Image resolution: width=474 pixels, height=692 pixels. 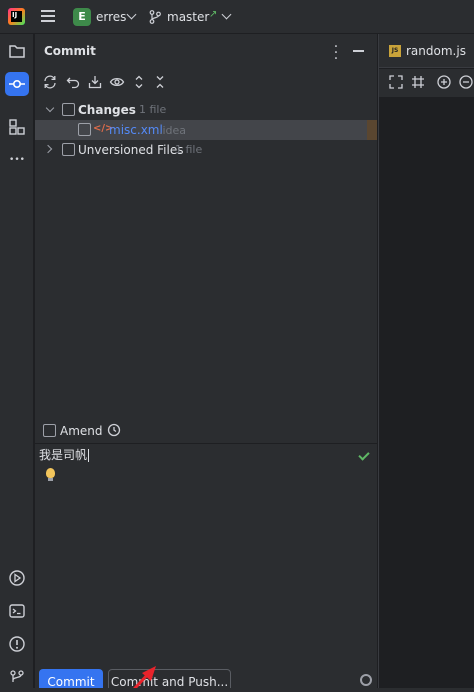 I want to click on check-icon, so click(x=364, y=455).